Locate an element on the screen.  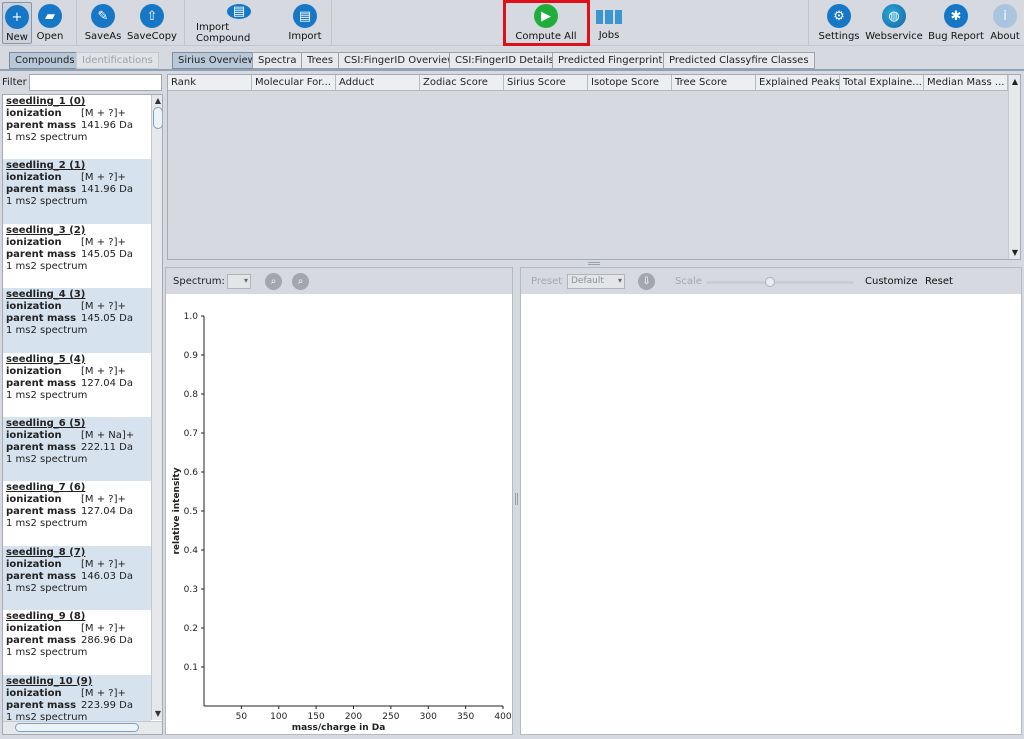
tab-trees: Trees is located at coordinates (320, 60).